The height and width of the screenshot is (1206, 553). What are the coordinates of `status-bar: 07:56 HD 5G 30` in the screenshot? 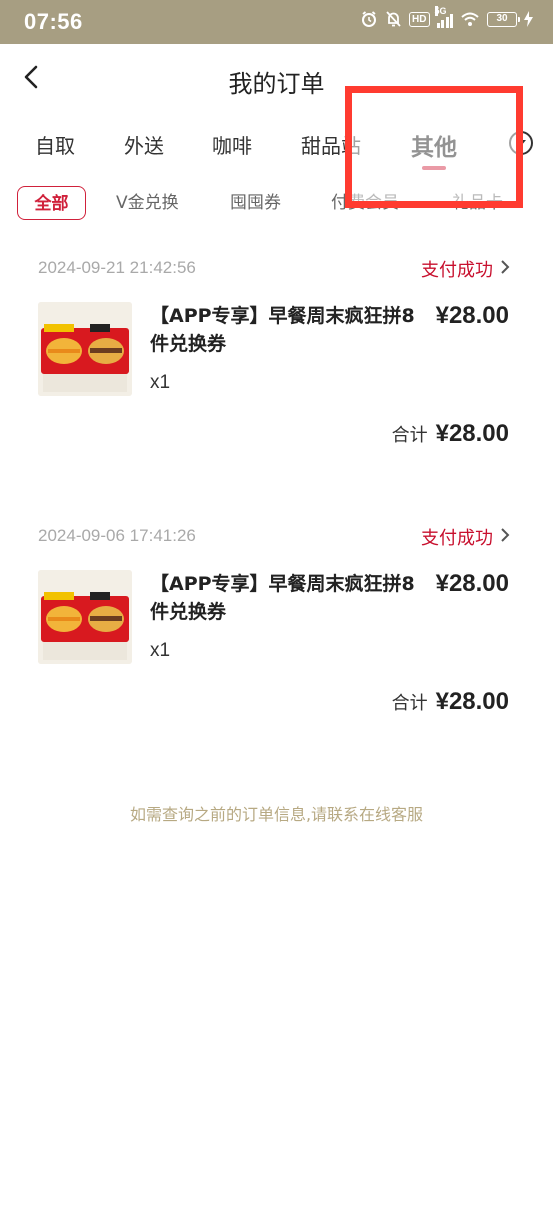 It's located at (276, 22).